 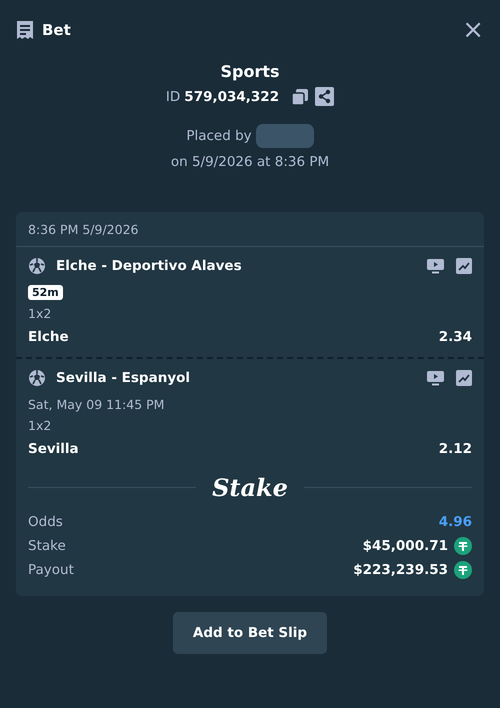 I want to click on id-label: ID, so click(x=173, y=96).